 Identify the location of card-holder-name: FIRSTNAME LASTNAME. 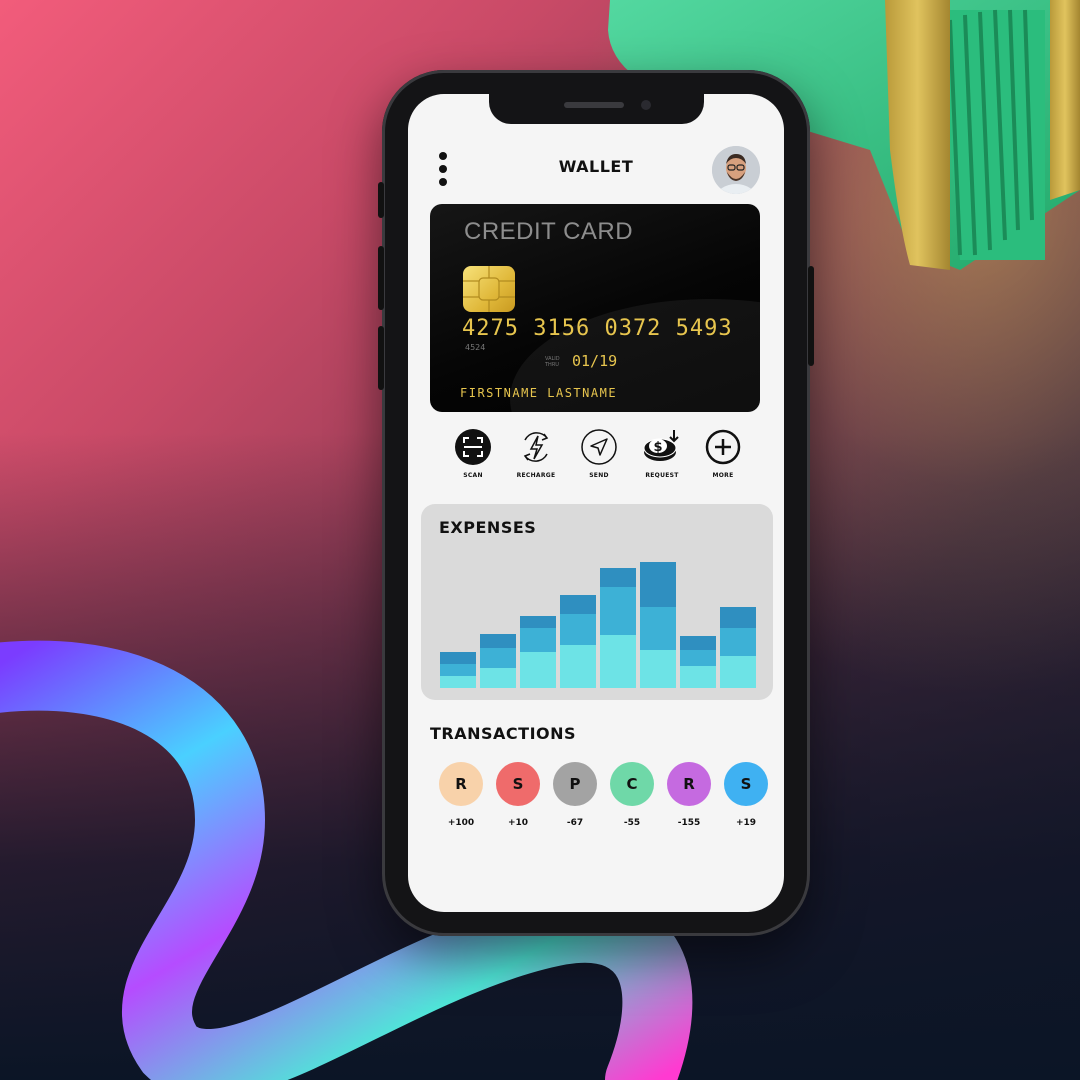
(539, 393).